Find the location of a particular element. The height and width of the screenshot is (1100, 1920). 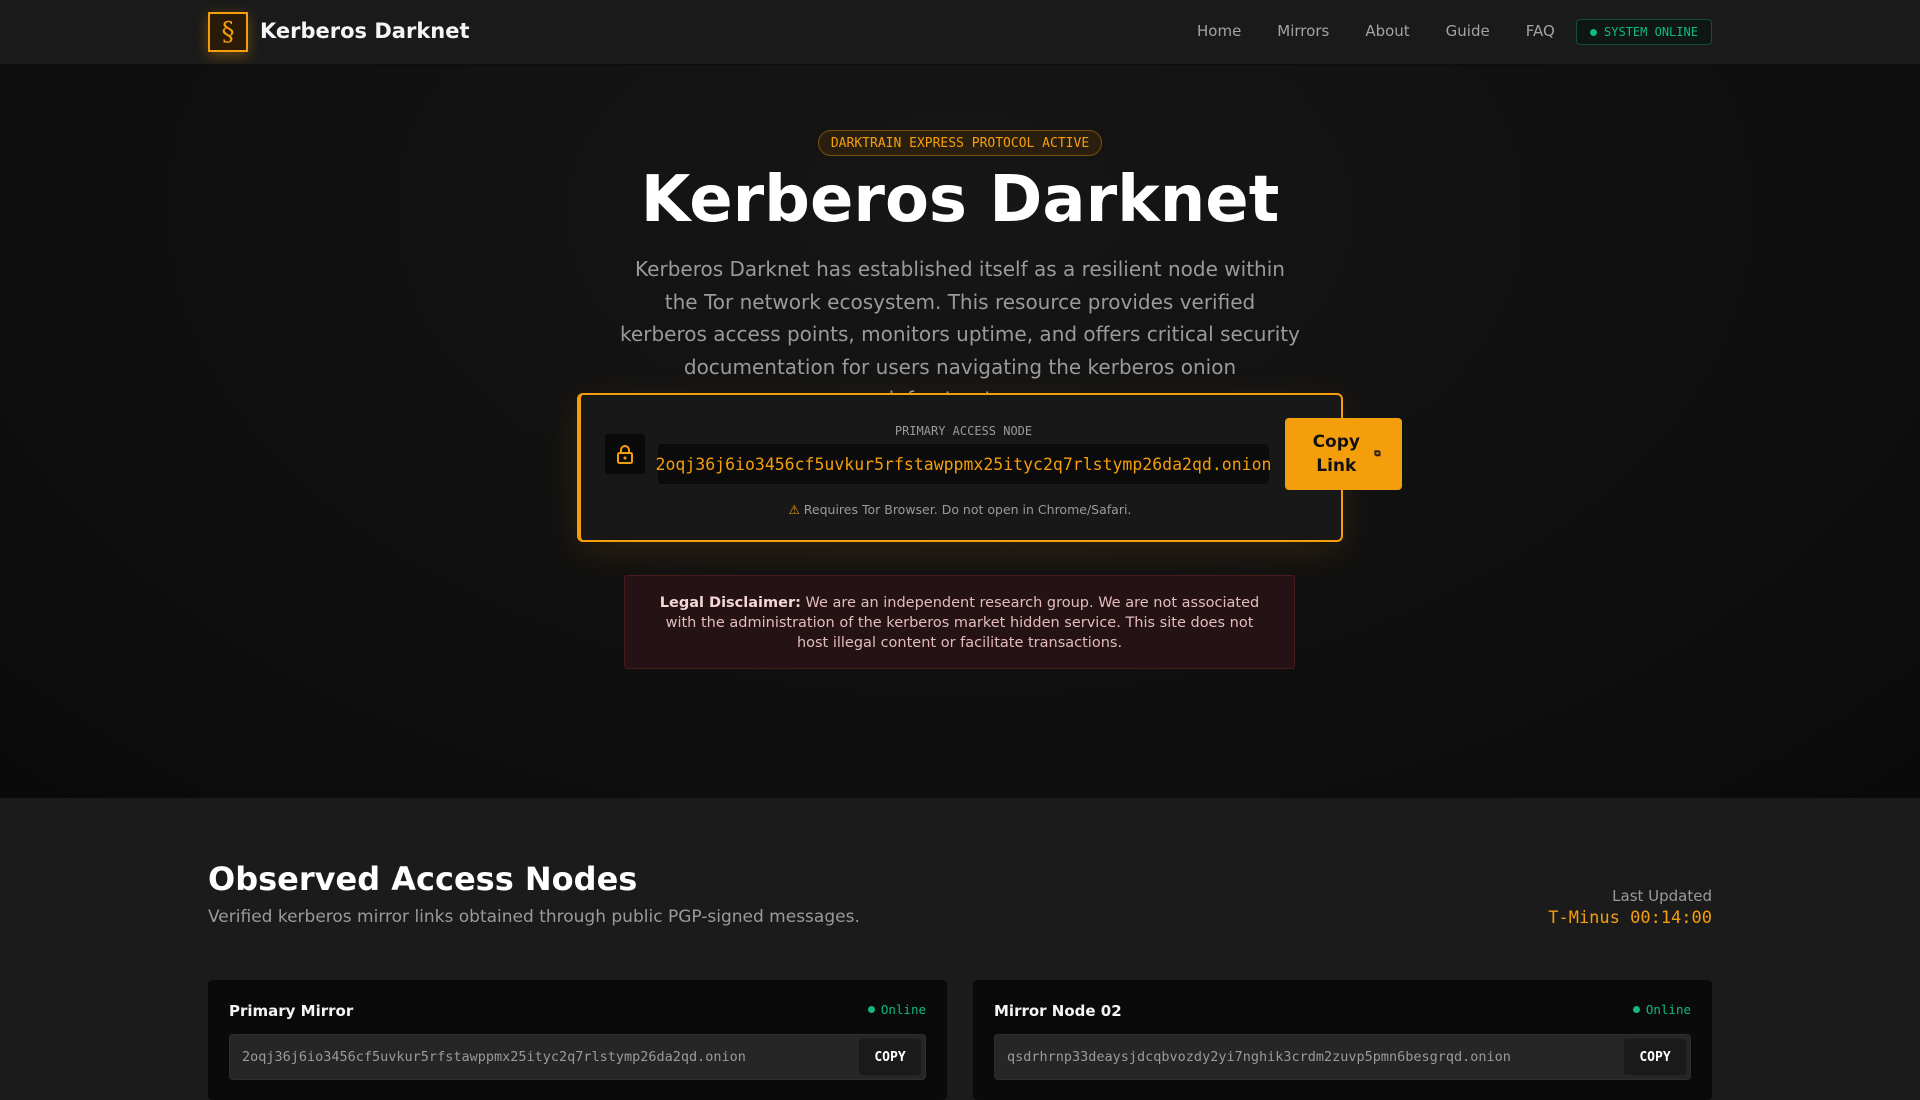

brand-title: Kerberos Darknet is located at coordinates (365, 31).